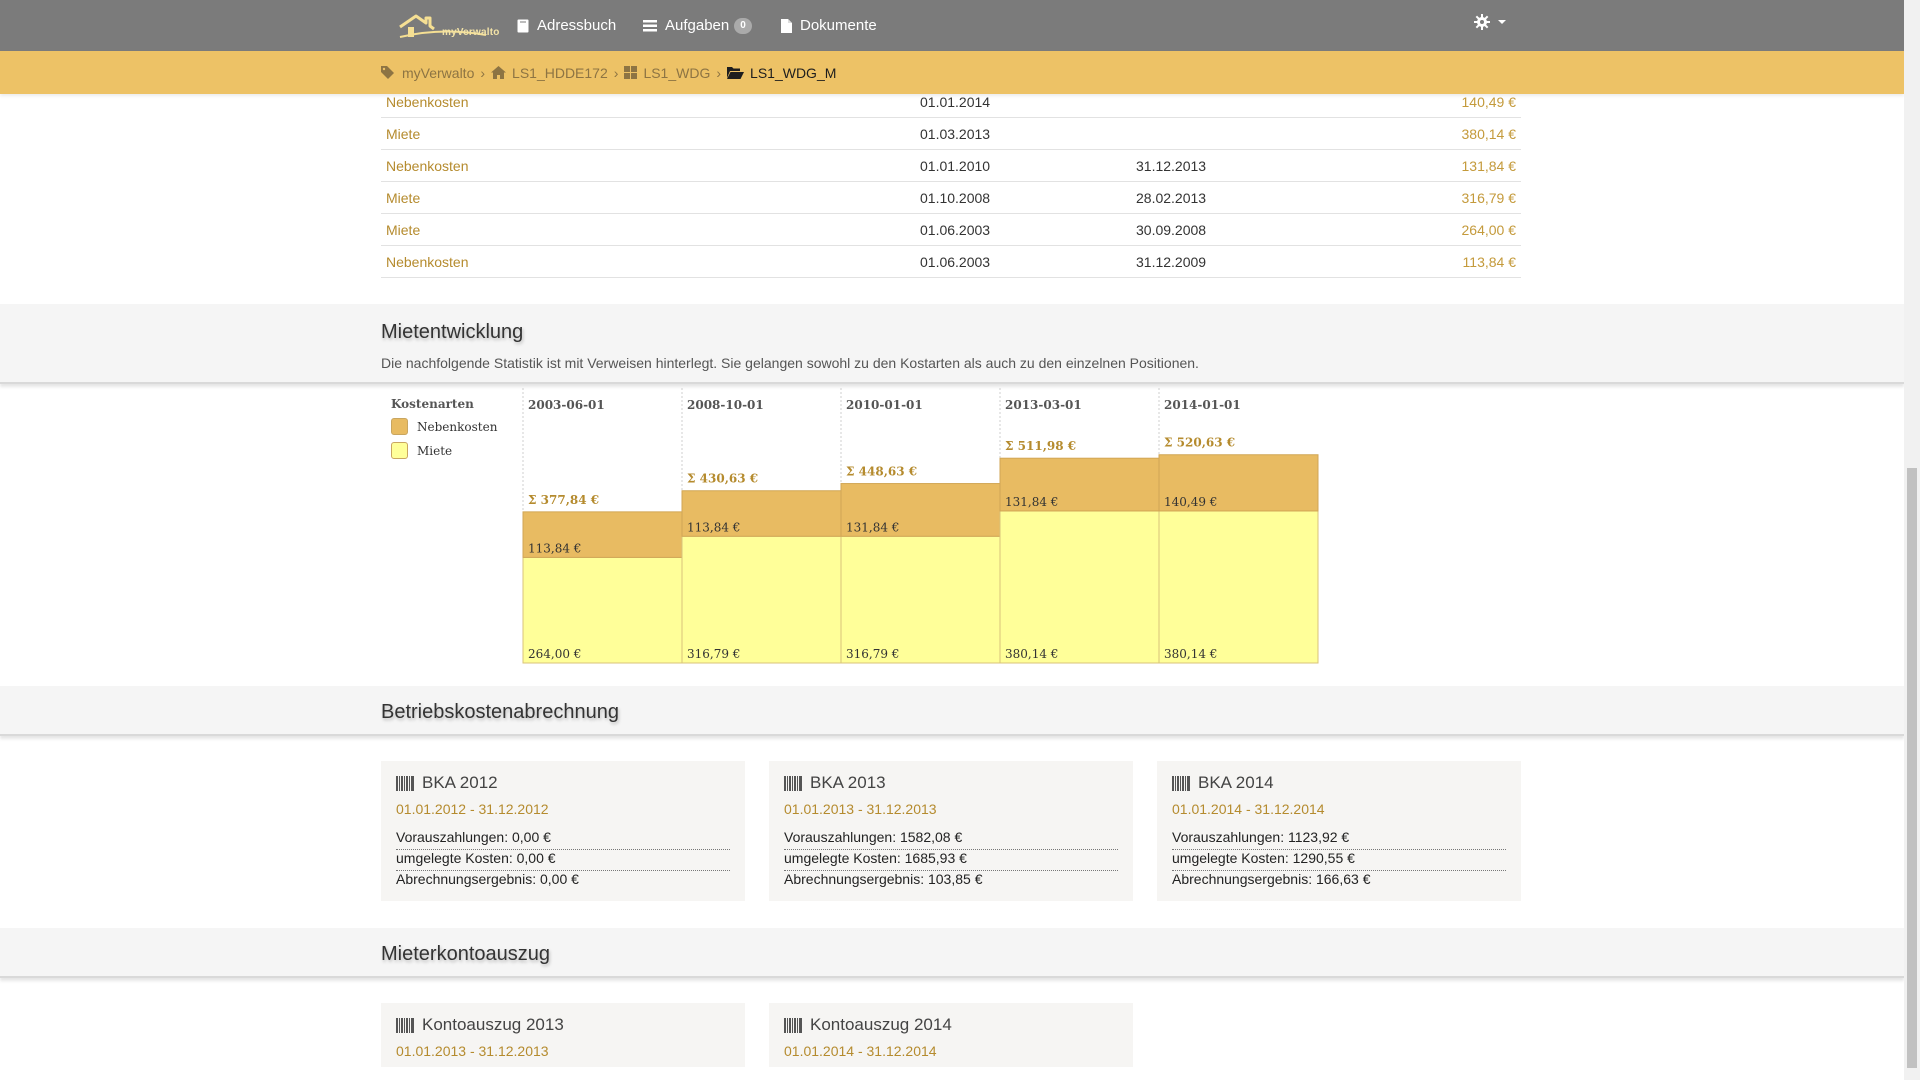 This screenshot has height=1080, width=1920. I want to click on scrollbar-thumb, so click(1912, 768).